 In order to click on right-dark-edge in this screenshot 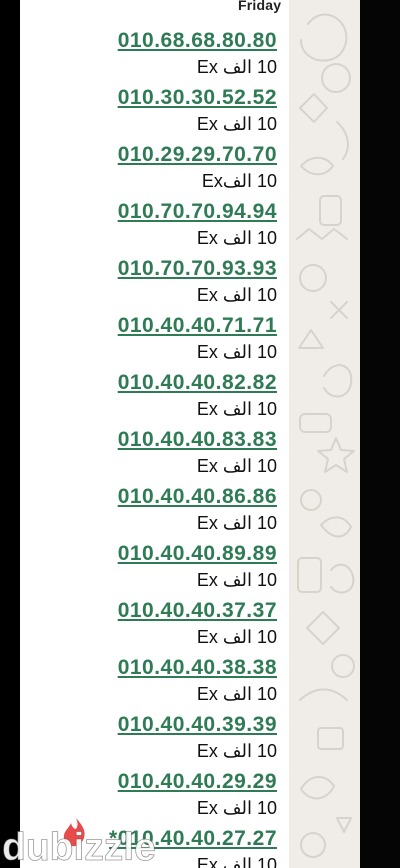, I will do `click(380, 434)`.